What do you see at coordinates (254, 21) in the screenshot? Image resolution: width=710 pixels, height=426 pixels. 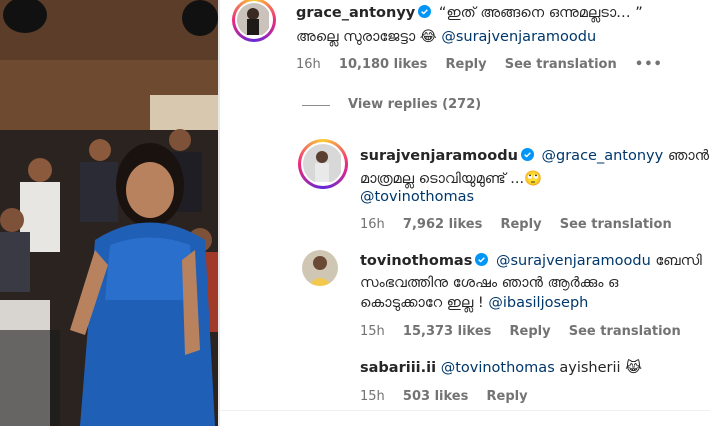 I see `avatar-grace` at bounding box center [254, 21].